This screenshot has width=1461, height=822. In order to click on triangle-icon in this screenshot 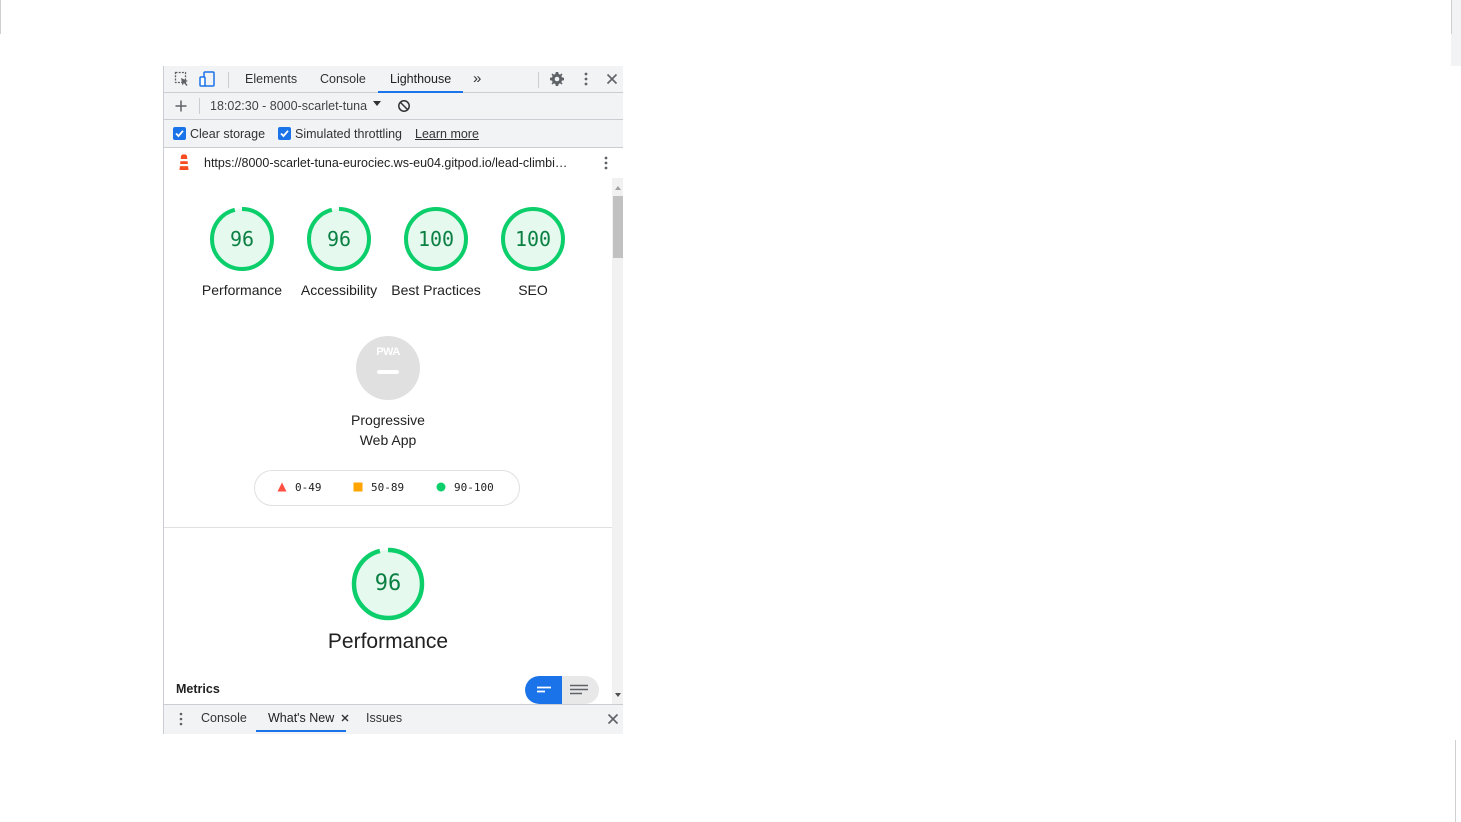, I will do `click(282, 487)`.